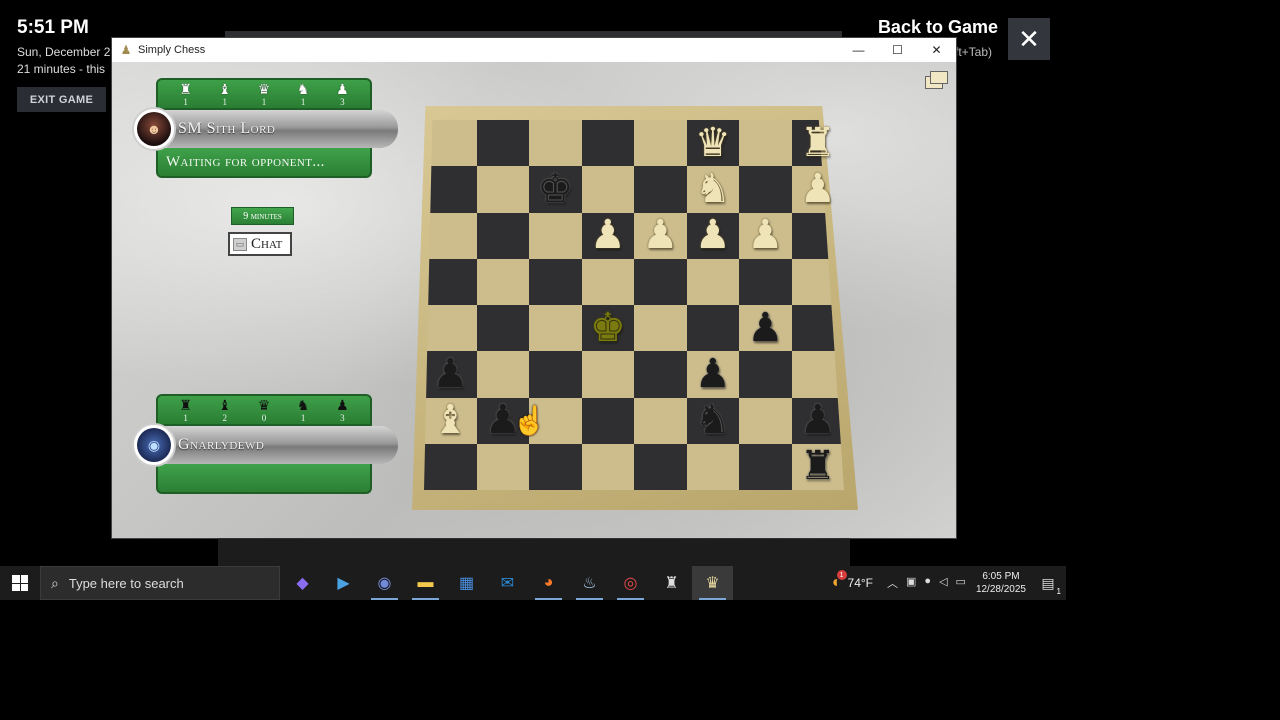 This screenshot has width=1280, height=720. I want to click on white-bishop-a2: ♝, so click(450, 420).